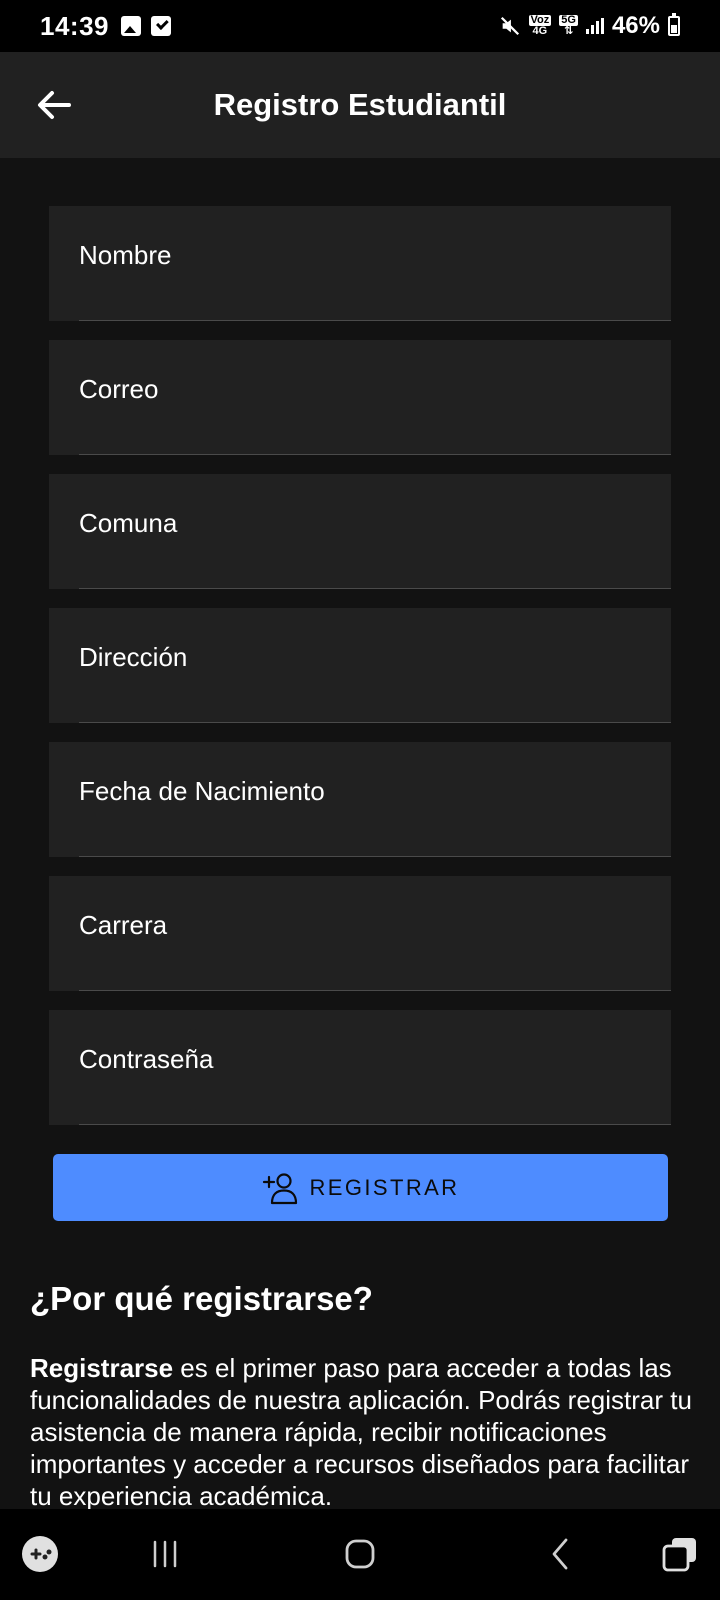  I want to click on system-back-button, so click(560, 1554).